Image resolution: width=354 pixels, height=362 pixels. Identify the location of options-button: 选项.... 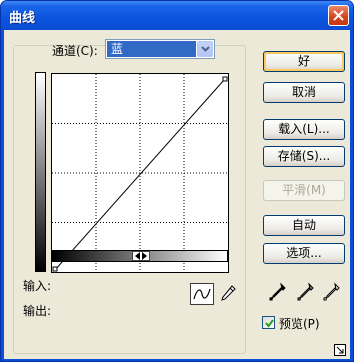
(304, 253).